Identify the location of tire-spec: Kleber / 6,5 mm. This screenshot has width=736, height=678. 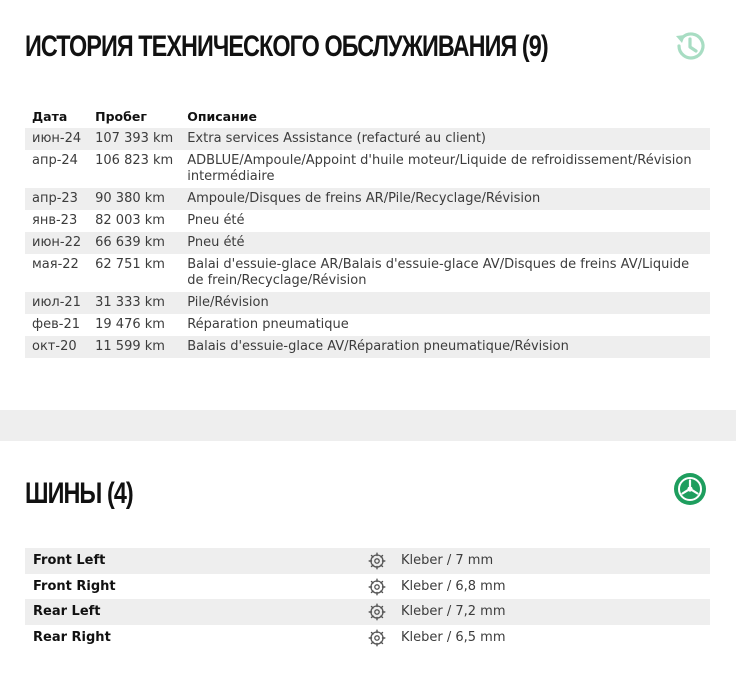
(453, 637).